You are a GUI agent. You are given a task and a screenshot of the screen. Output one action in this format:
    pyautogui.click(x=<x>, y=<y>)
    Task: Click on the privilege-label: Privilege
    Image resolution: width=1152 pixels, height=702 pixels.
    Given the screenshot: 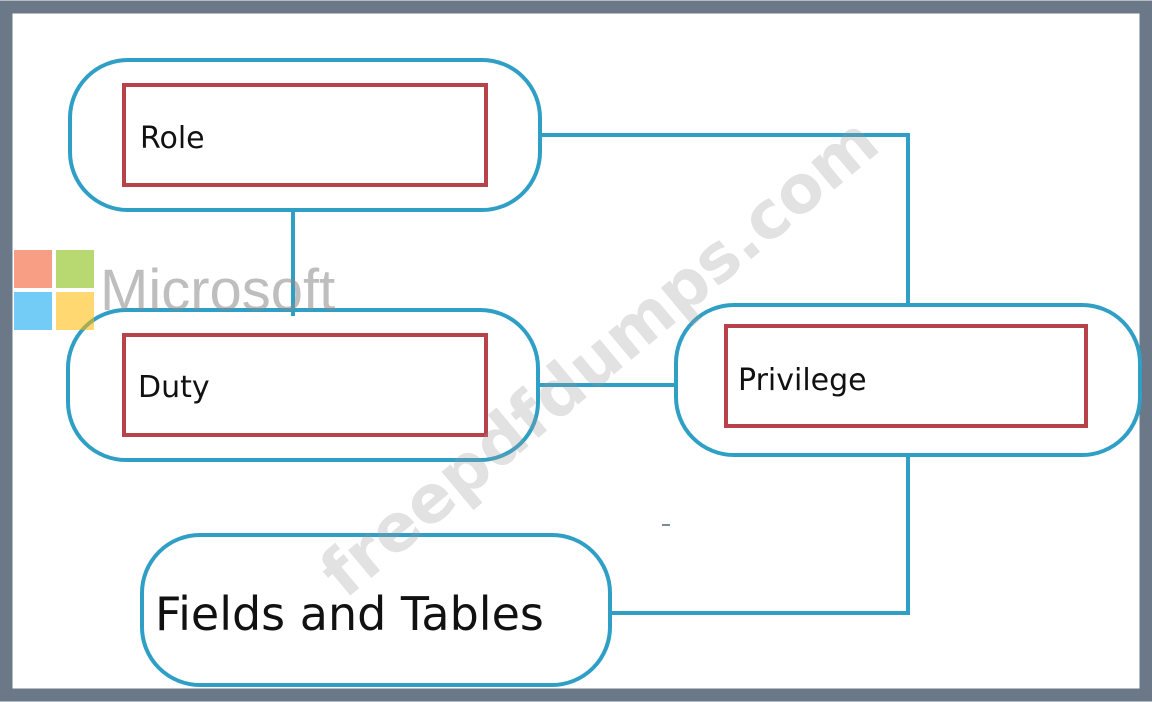 What is the action you would take?
    pyautogui.click(x=802, y=380)
    